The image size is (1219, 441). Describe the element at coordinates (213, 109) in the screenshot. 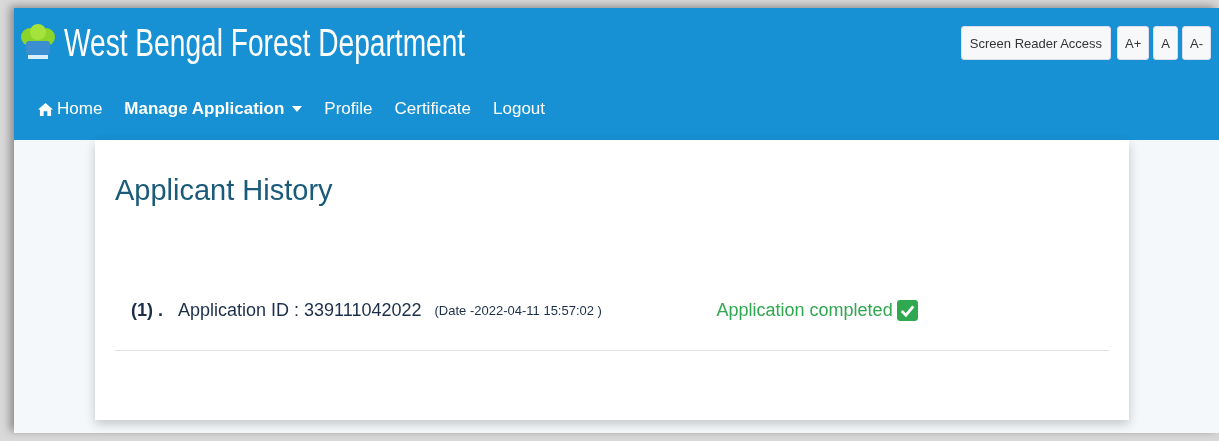

I see `nav-link: Manage Application` at that location.